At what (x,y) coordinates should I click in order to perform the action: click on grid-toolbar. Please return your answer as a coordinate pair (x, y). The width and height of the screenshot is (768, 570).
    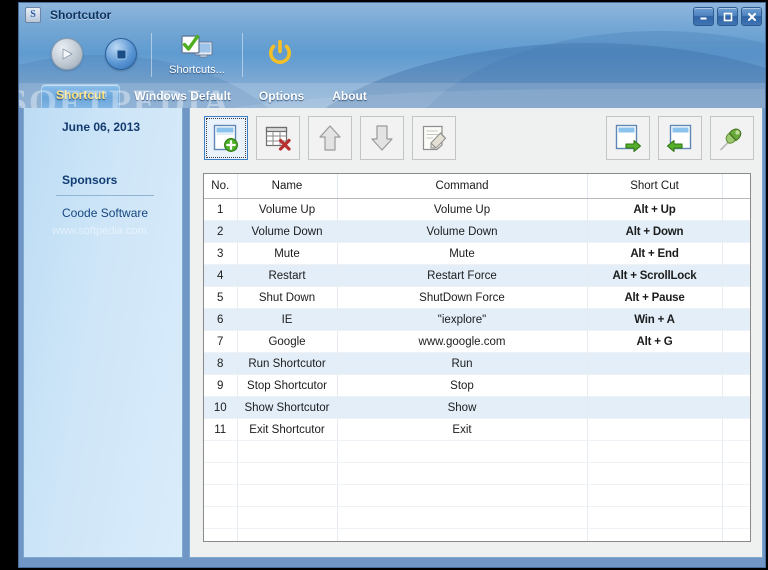
    Looking at the image, I should click on (477, 142).